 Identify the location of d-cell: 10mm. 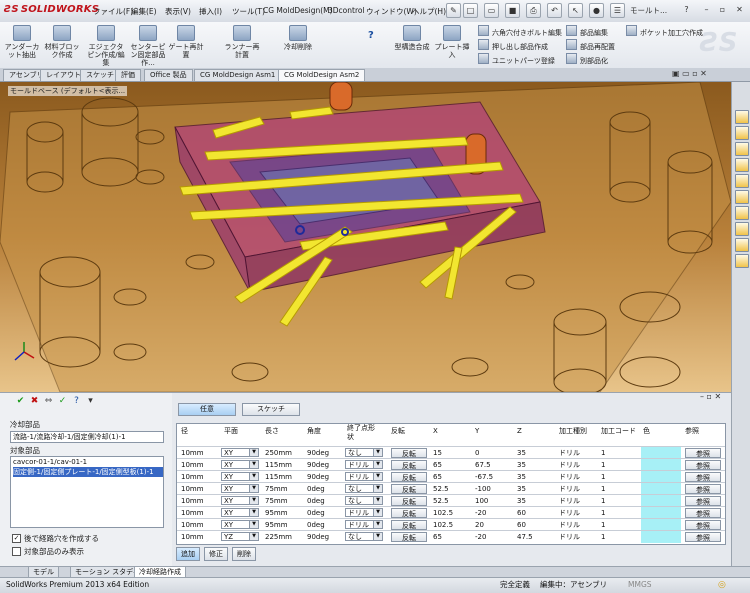
(192, 537).